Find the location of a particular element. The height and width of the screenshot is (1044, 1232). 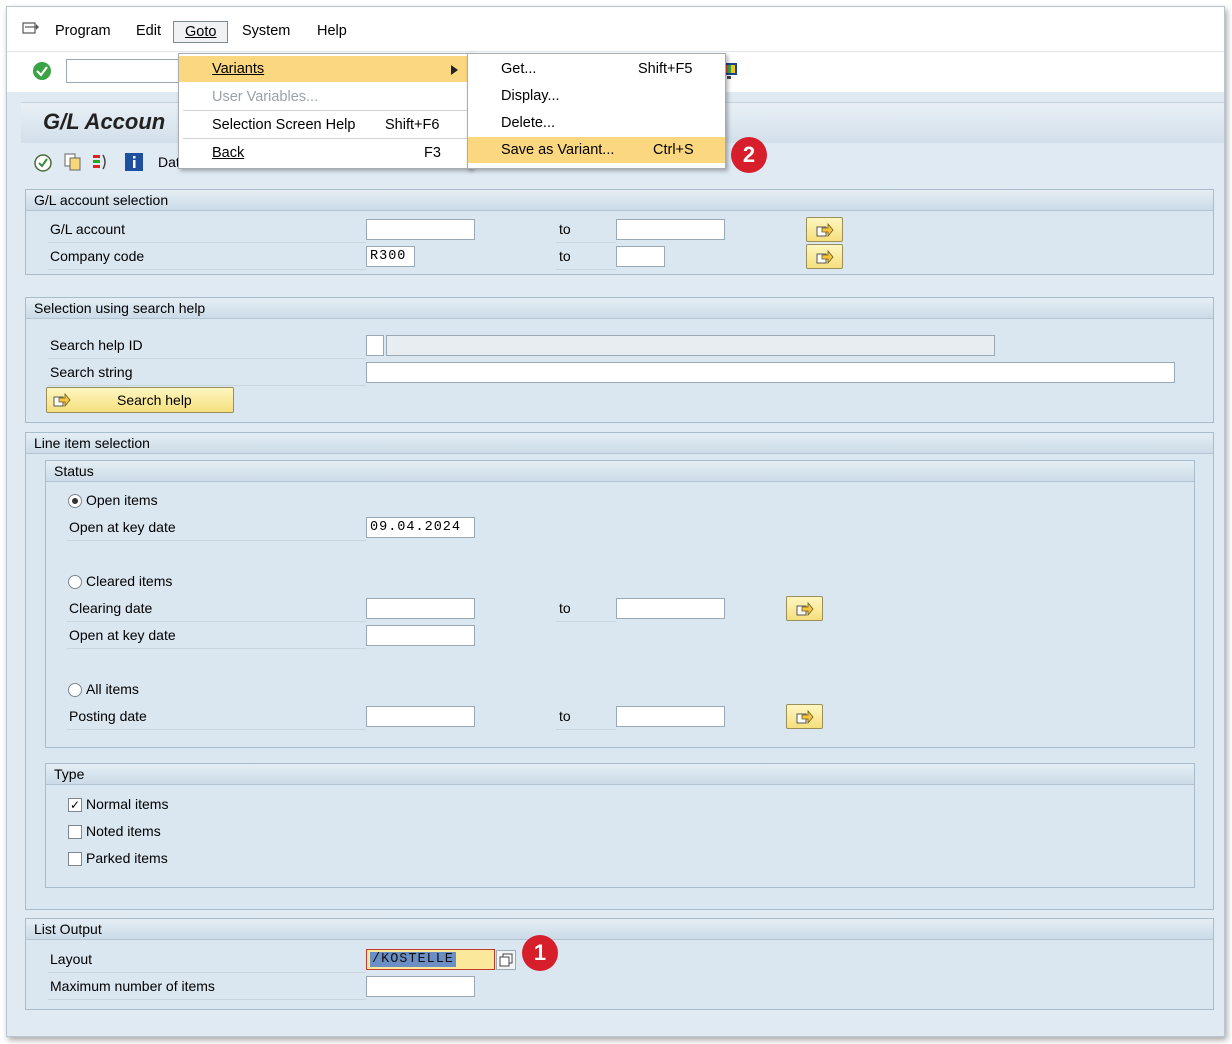

layout-input: /KOSTELLE is located at coordinates (430, 959).